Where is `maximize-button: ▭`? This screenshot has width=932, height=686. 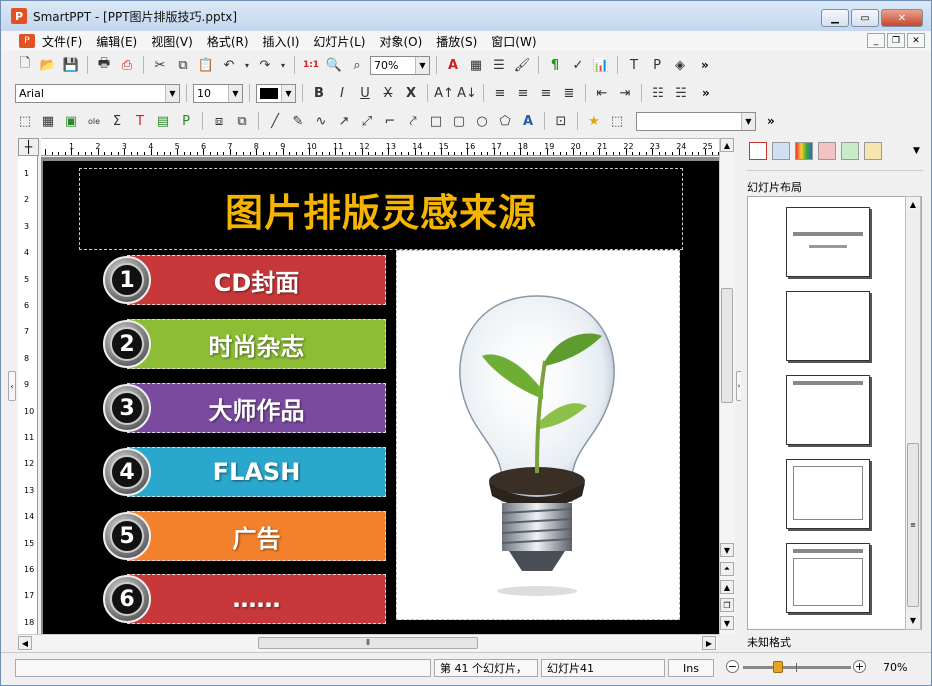
maximize-button: ▭ is located at coordinates (865, 18).